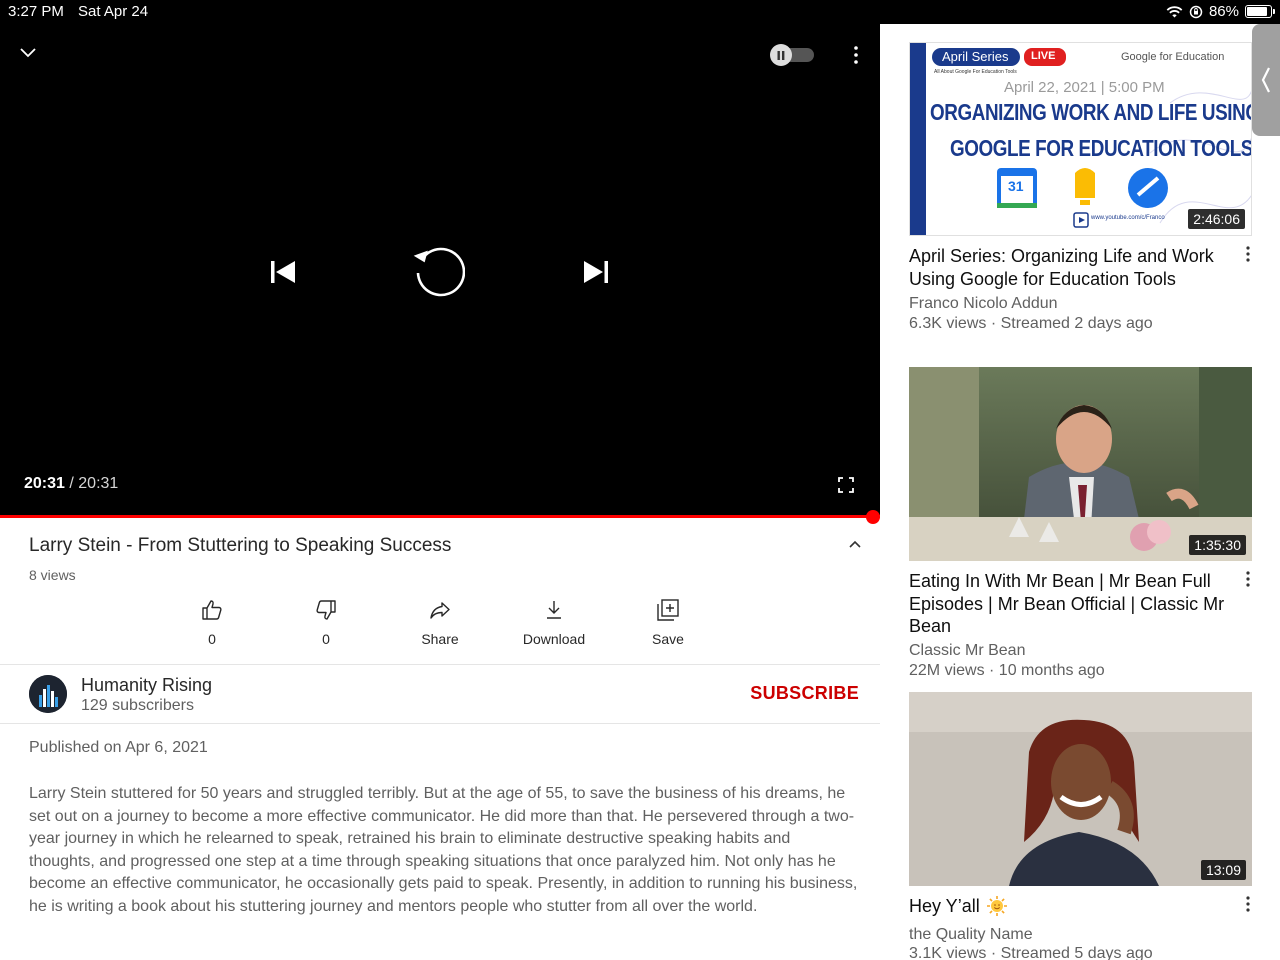  I want to click on dislike-count: 0, so click(326, 639).